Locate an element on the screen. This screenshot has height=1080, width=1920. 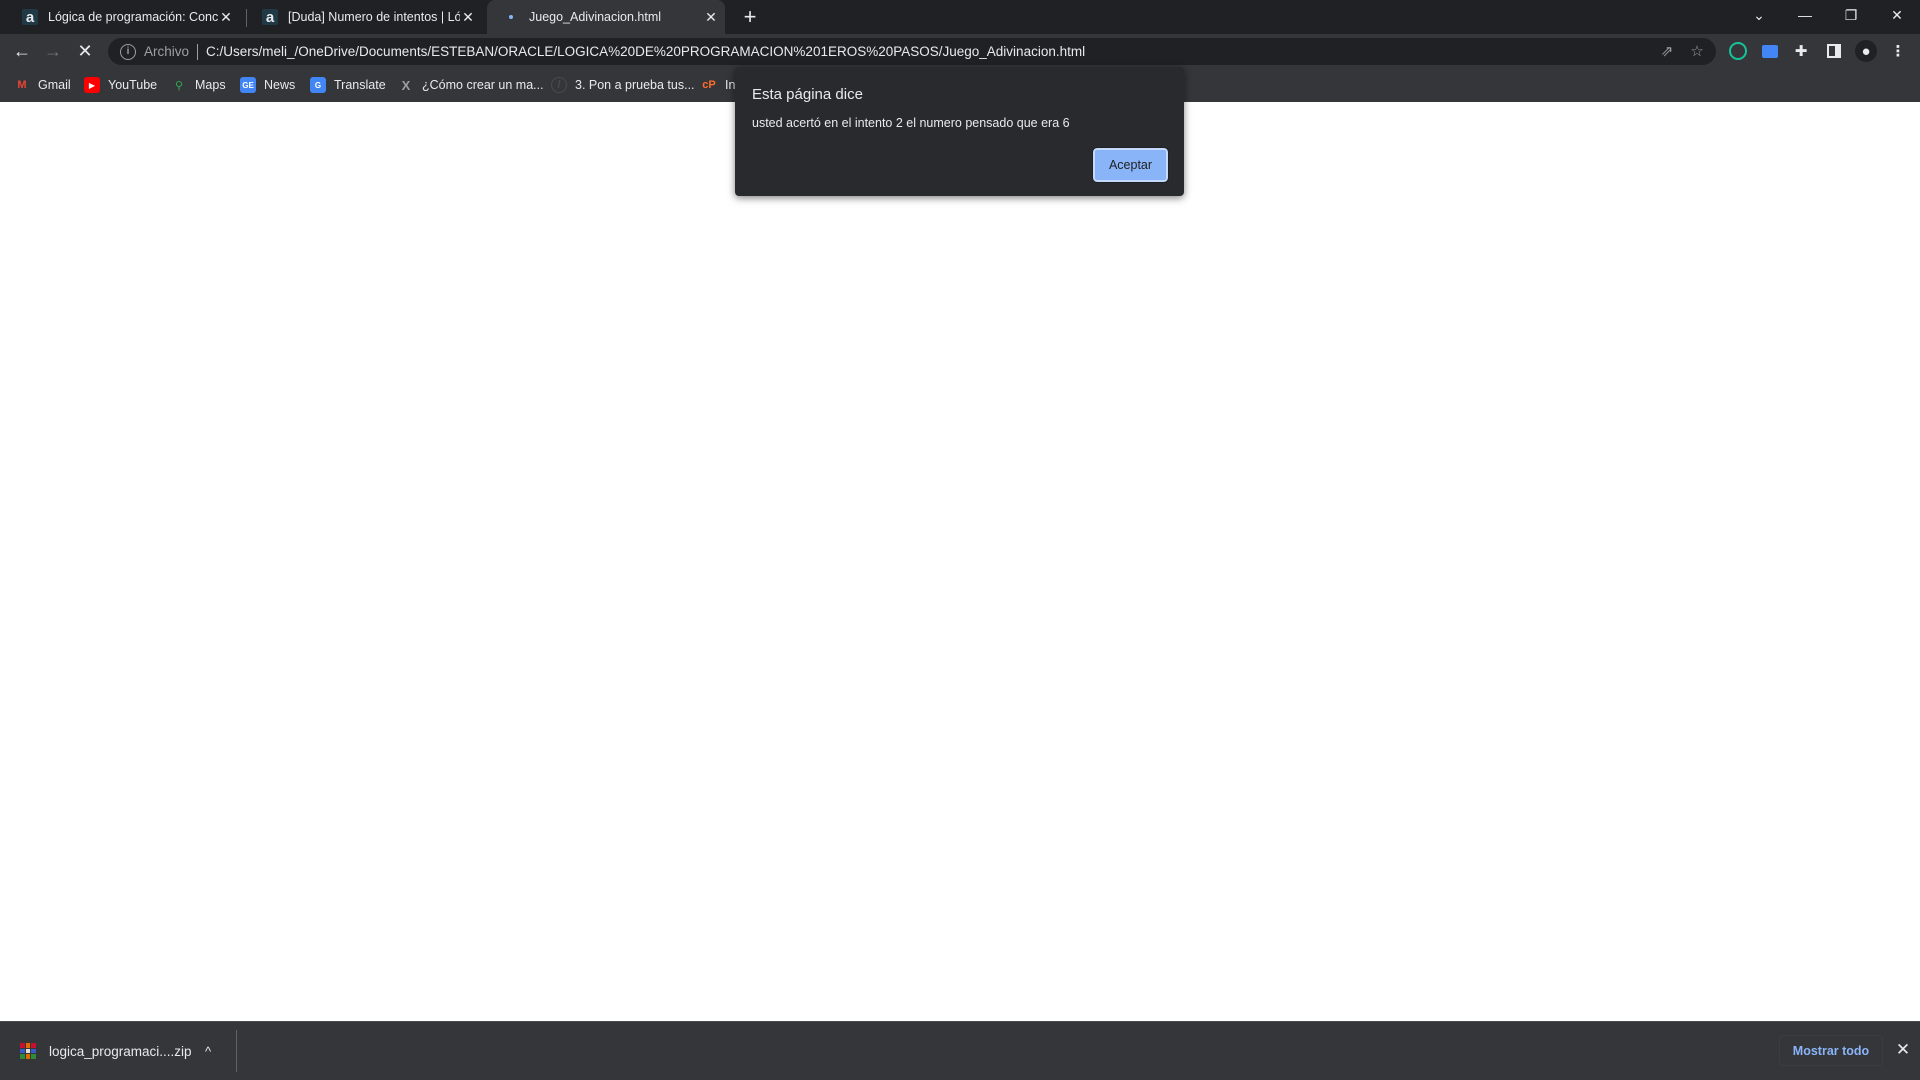
tab-title: Lógica de programación: Concep is located at coordinates (133, 17).